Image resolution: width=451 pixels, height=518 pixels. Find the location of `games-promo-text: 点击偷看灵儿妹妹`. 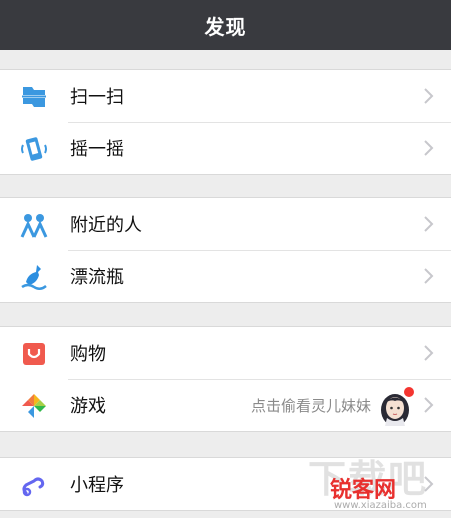

games-promo-text: 点击偷看灵儿妹妹 is located at coordinates (310, 405).